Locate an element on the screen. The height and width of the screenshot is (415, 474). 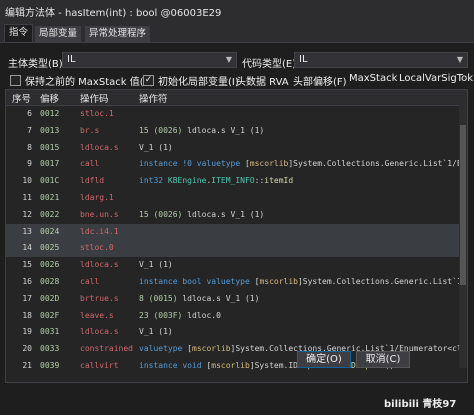
row-offset: 001C is located at coordinates (50, 181).